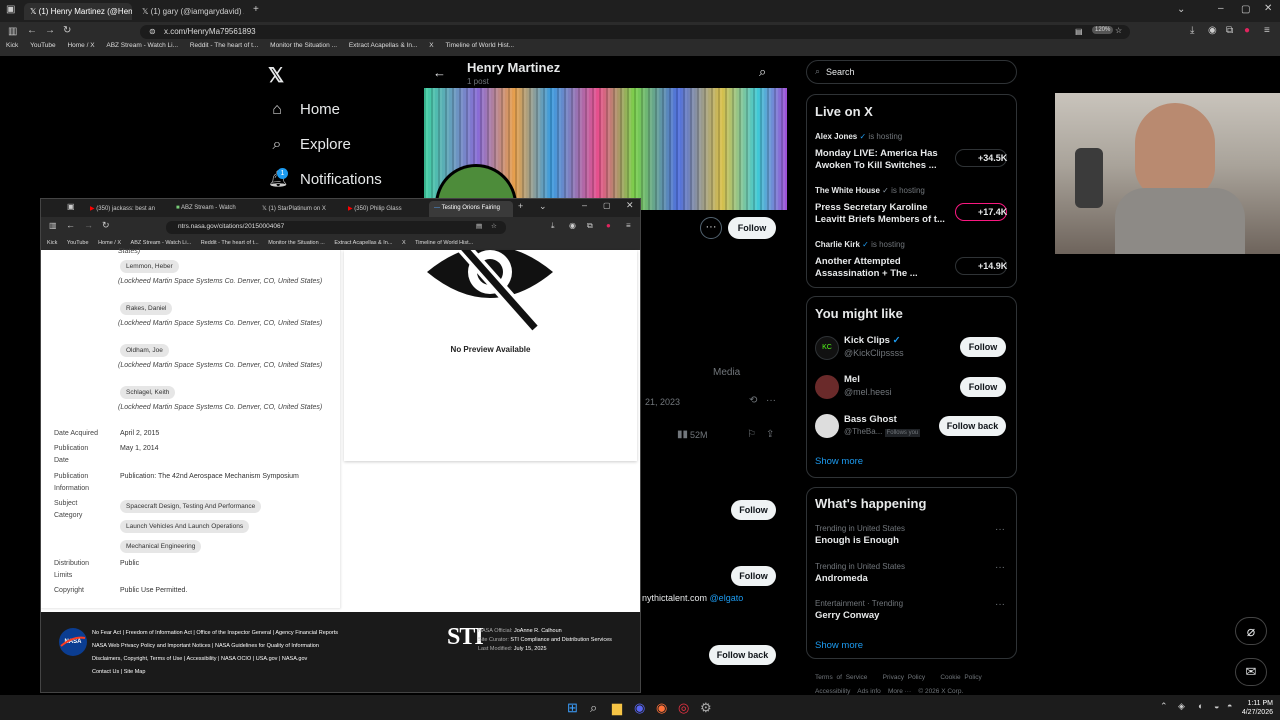 The image size is (1280, 720). Describe the element at coordinates (972, 426) in the screenshot. I see `follow-back-bass-ghost-button: Follow back` at that location.